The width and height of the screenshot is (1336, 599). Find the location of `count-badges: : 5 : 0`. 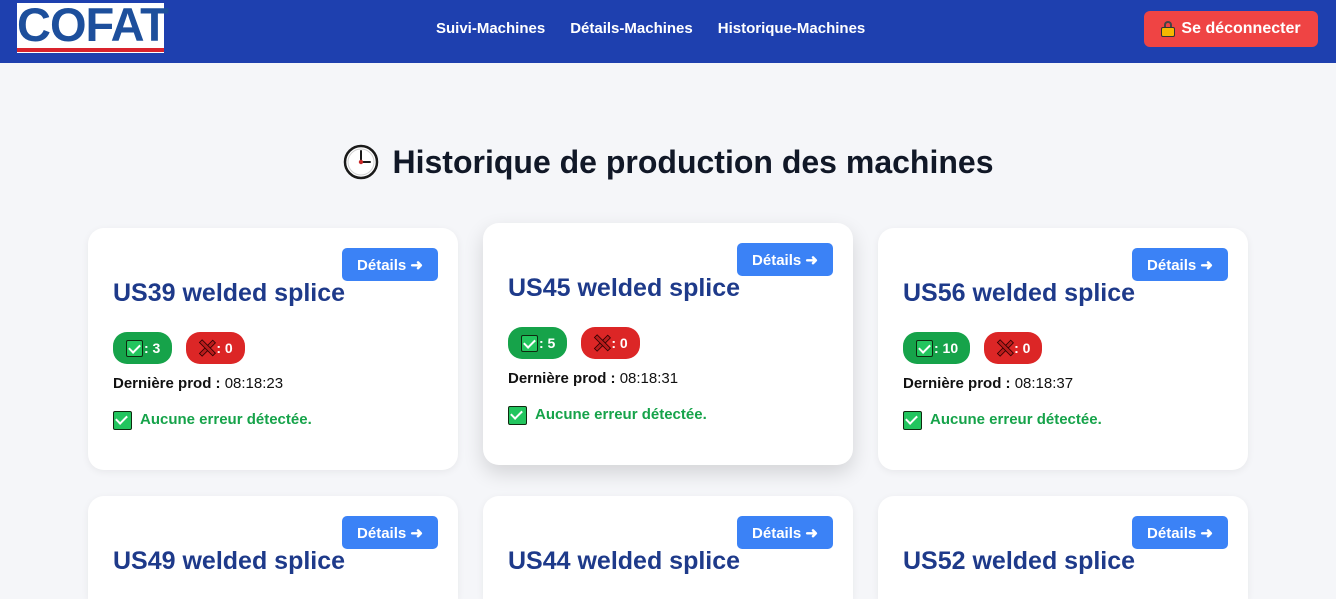

count-badges: : 5 : 0 is located at coordinates (574, 343).